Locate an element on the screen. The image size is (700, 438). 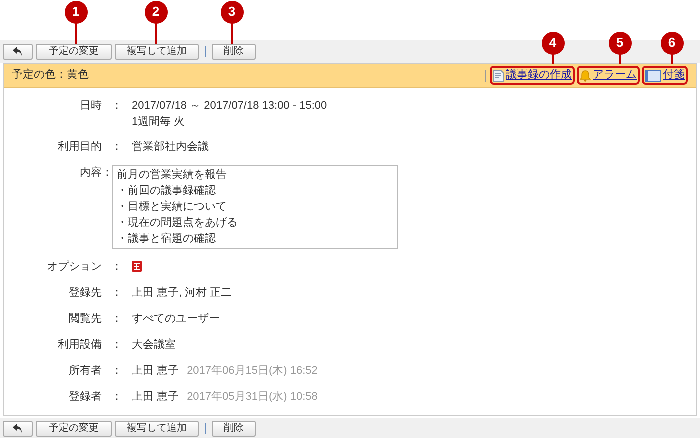
field-label: 利用目的 is located at coordinates (79, 147).